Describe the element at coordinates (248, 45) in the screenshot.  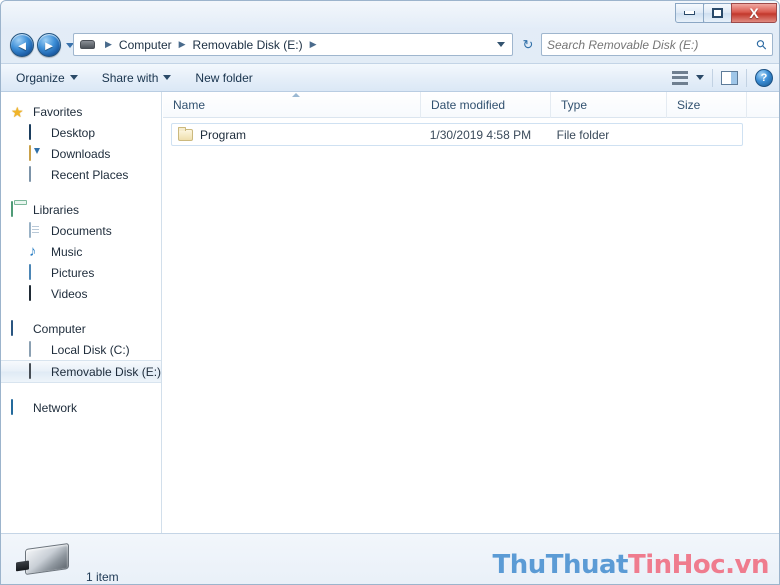
I see `breadcrumb-removable-disk: Removable Disk (E:)` at that location.